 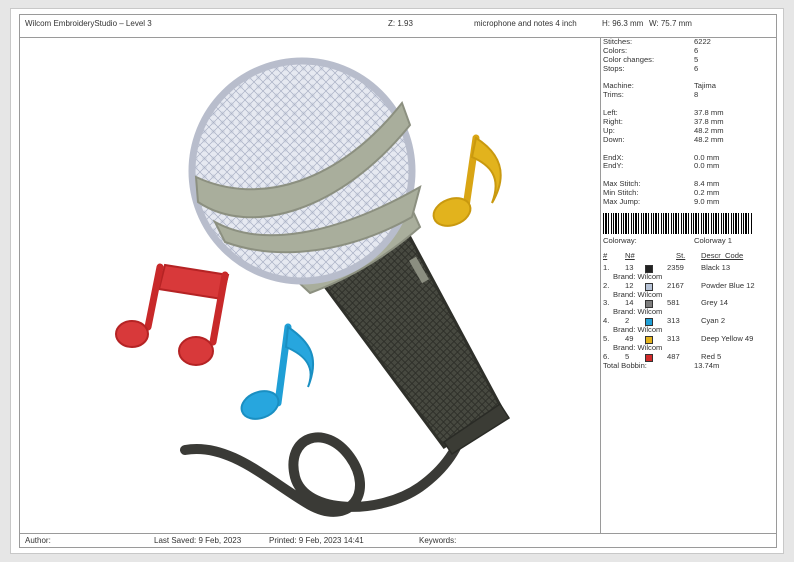 I want to click on total-bobbin-value: 13.74m, so click(x=707, y=365).